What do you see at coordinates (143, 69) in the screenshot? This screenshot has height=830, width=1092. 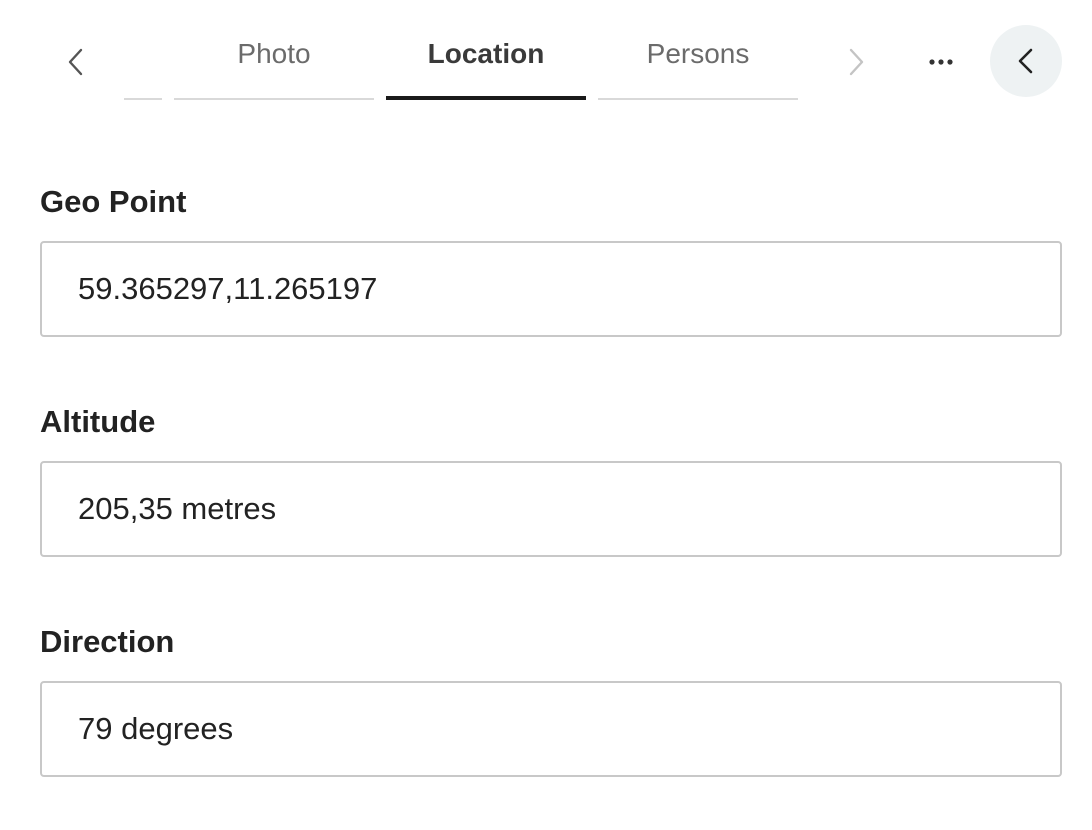 I see `tab-partial: s` at bounding box center [143, 69].